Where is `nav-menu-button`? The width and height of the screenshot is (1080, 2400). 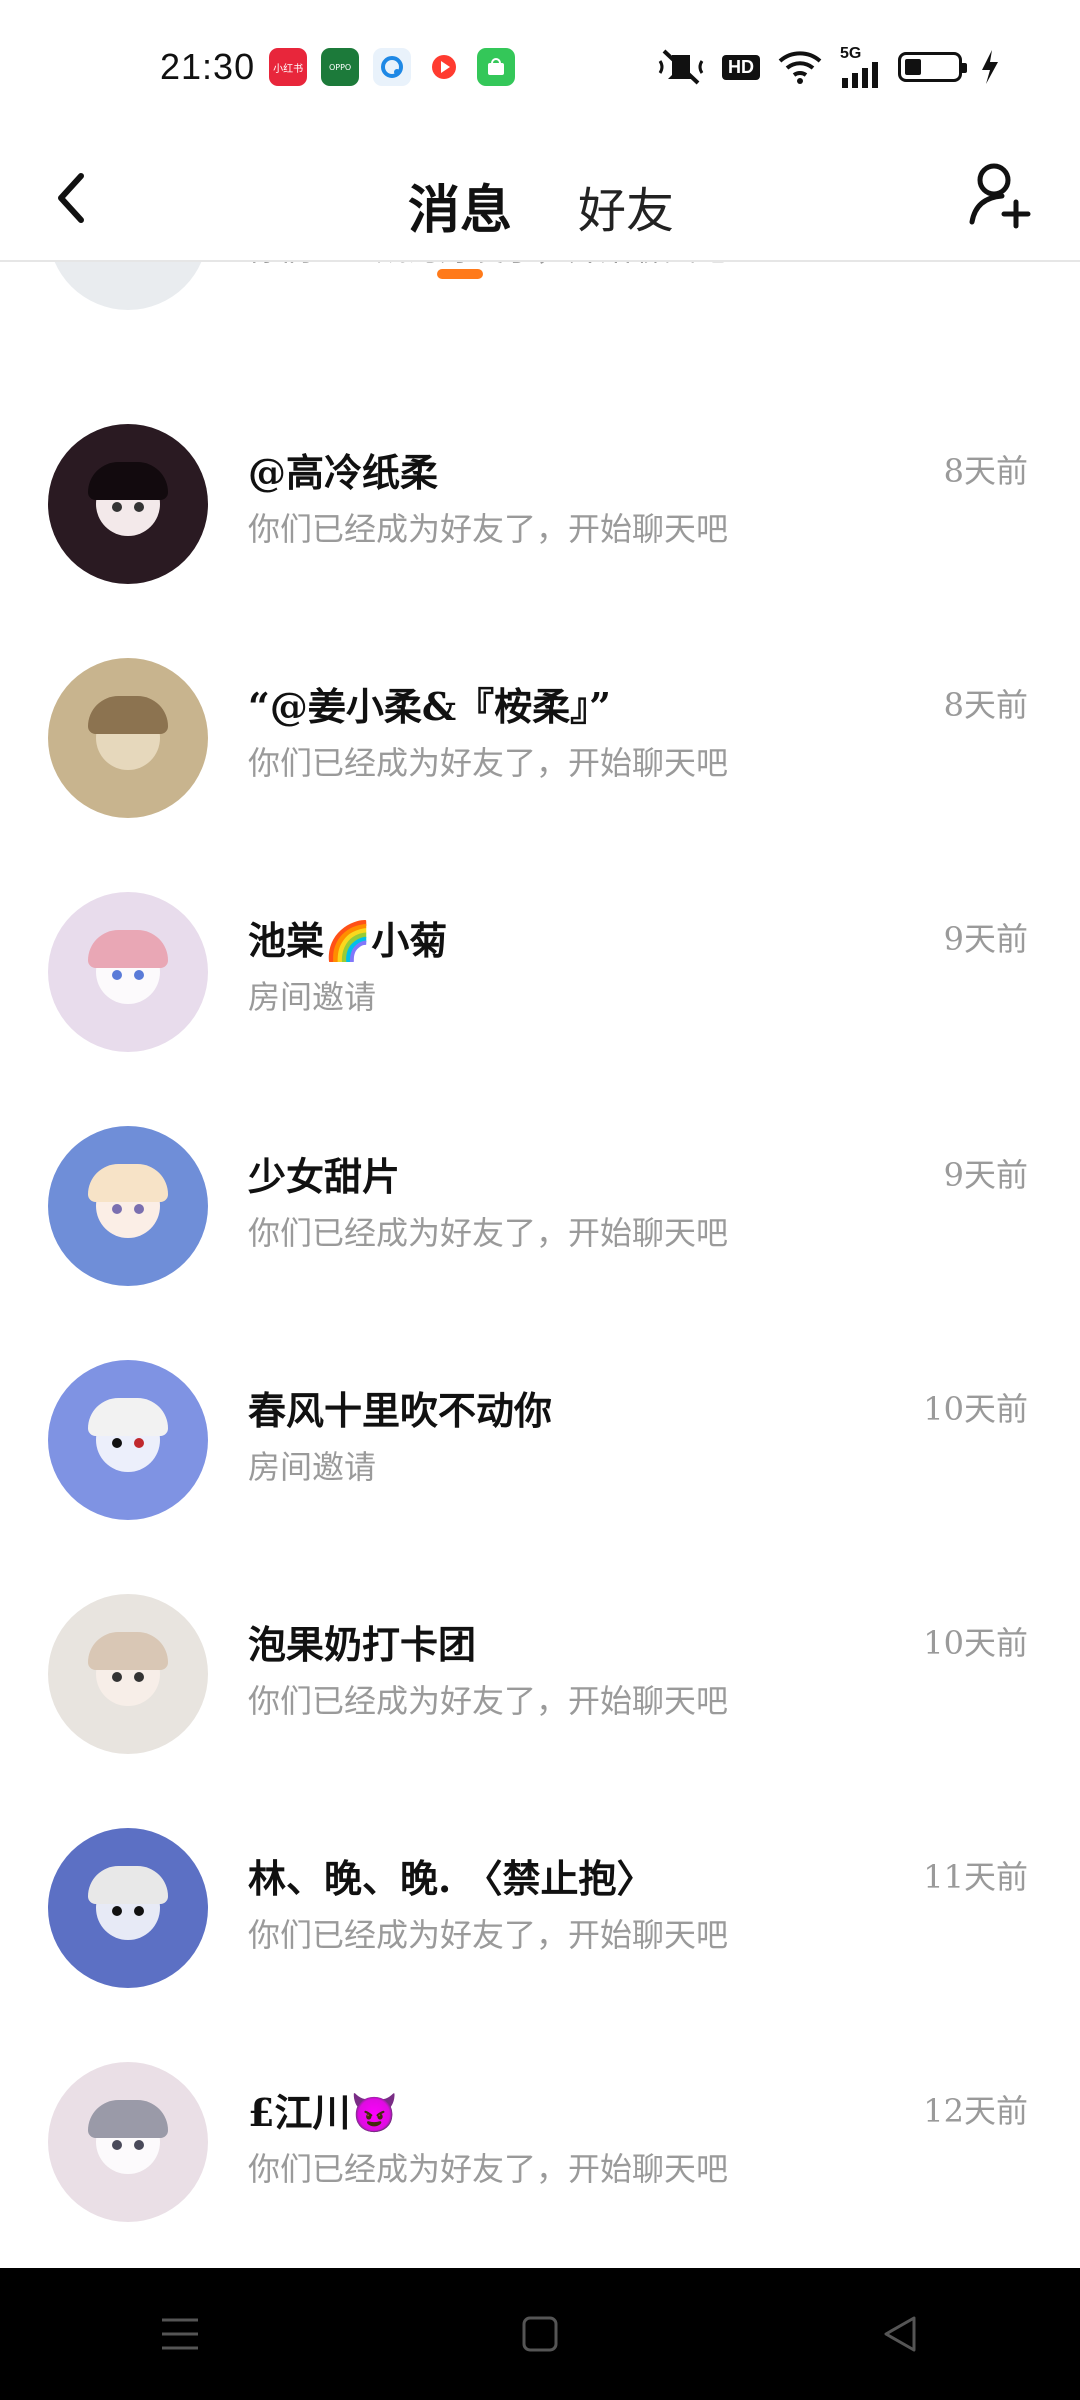 nav-menu-button is located at coordinates (180, 2334).